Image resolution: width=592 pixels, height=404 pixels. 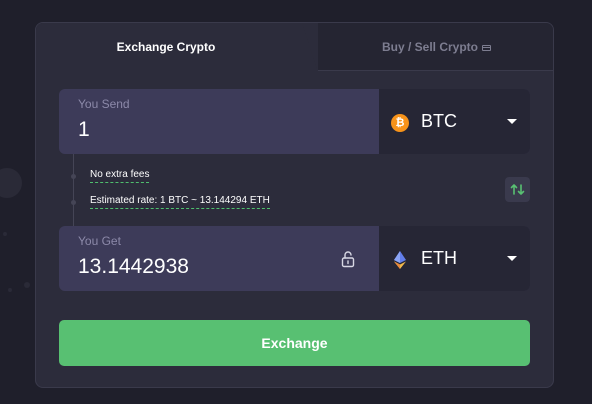 I want to click on you-get-label: You Get, so click(x=99, y=241).